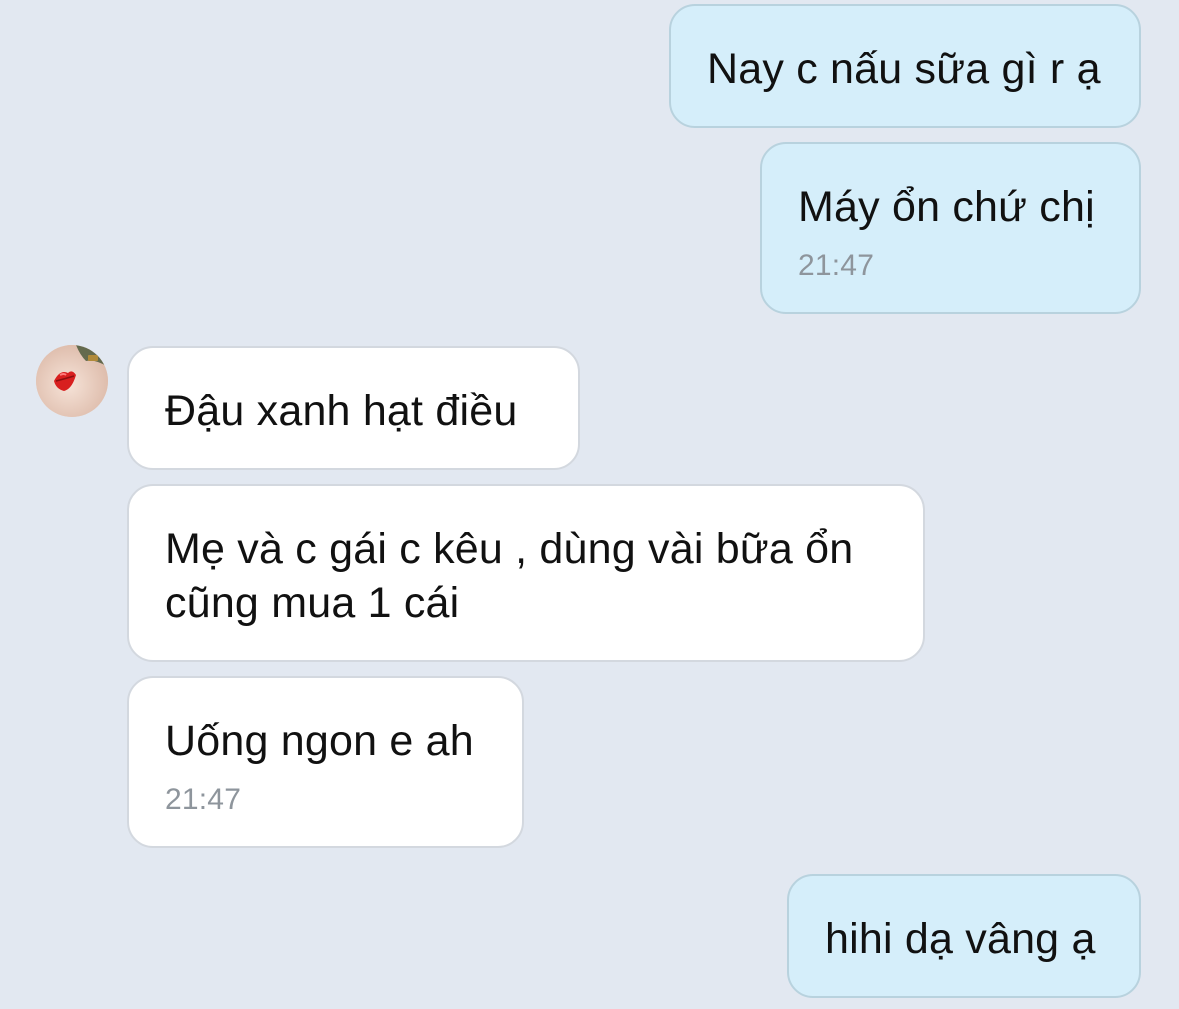  Describe the element at coordinates (946, 207) in the screenshot. I see `message-text: Máy ổn chứ chị` at that location.